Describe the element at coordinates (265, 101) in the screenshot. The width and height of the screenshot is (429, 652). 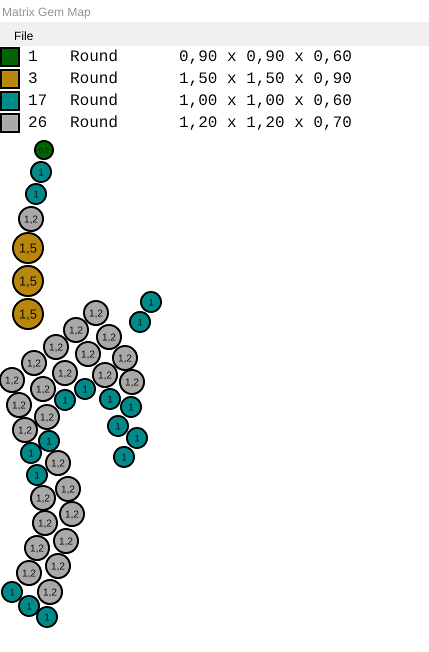
I see `gem-size: 1,00 x 1,00 x 0,60` at that location.